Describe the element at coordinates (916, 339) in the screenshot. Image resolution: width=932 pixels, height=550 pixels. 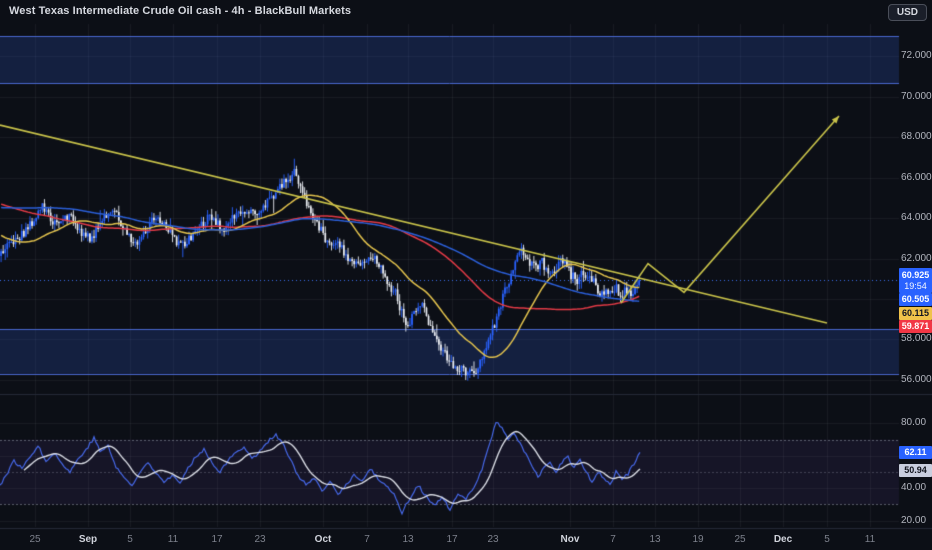
I see `price-axis-label: 58.000` at that location.